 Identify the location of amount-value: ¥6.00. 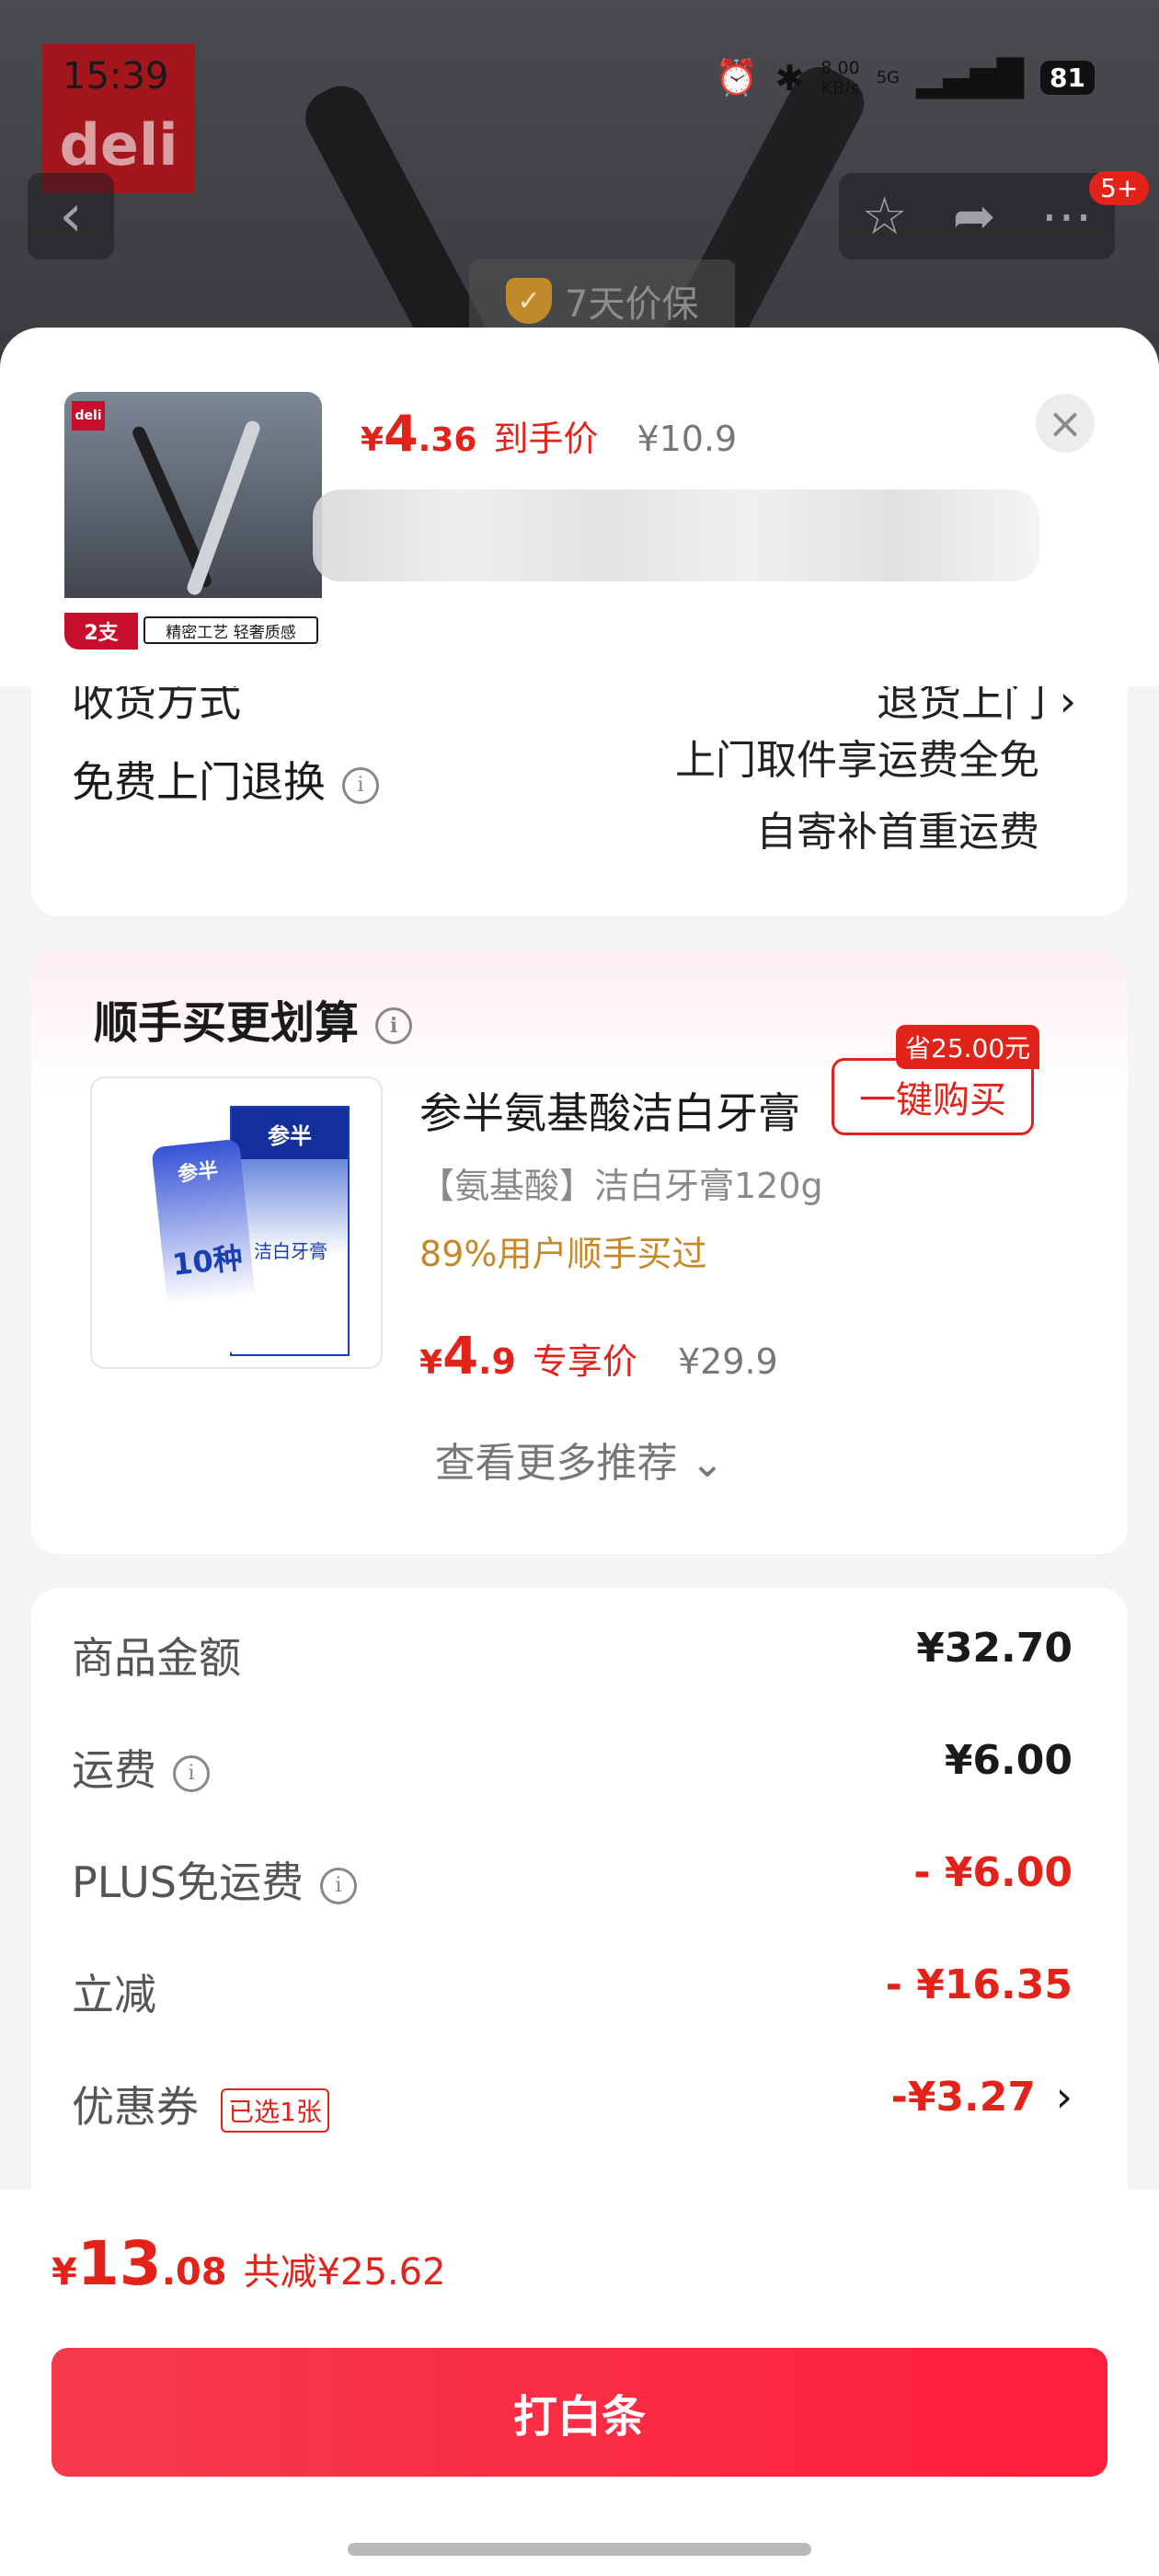
(1008, 1760).